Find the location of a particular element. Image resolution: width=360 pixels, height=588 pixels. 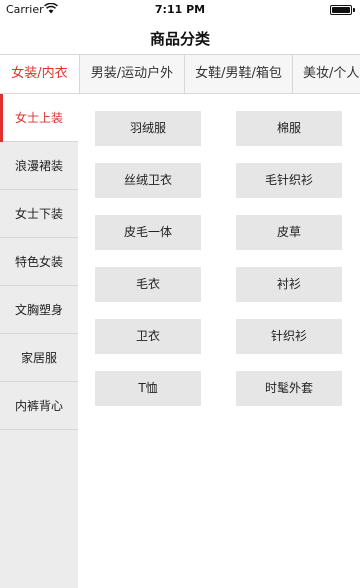

category-button: 皮毛一体 is located at coordinates (148, 232).